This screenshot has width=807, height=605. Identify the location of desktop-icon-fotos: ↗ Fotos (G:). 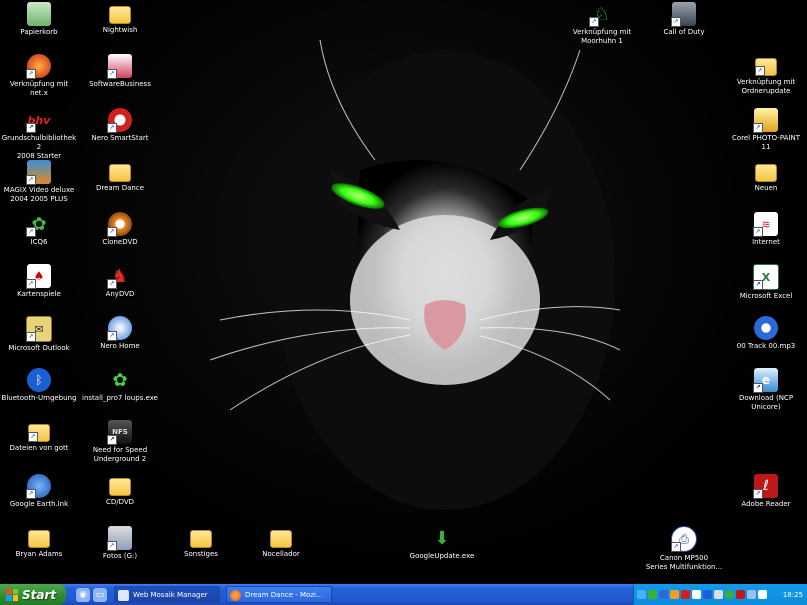
(120, 543).